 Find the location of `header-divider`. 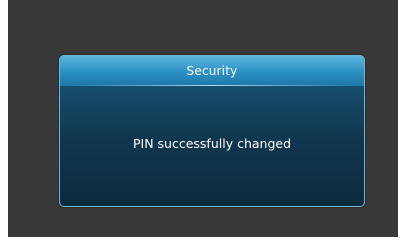

header-divider is located at coordinates (212, 85).